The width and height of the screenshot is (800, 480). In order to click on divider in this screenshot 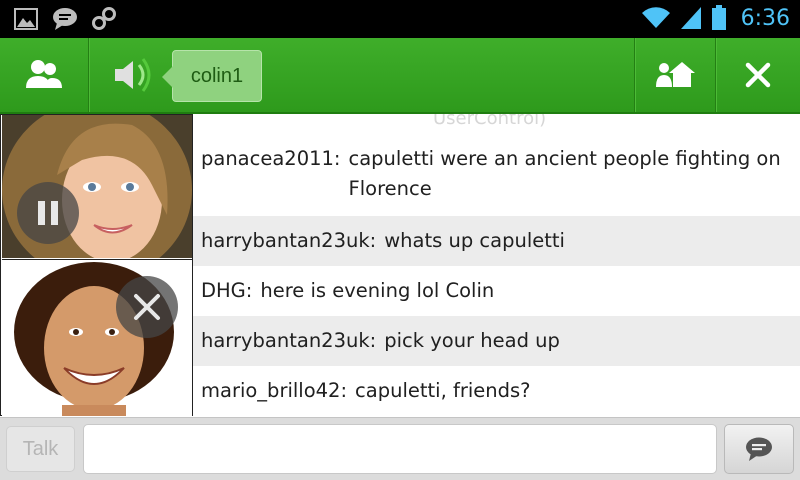, I will do `click(88, 75)`.